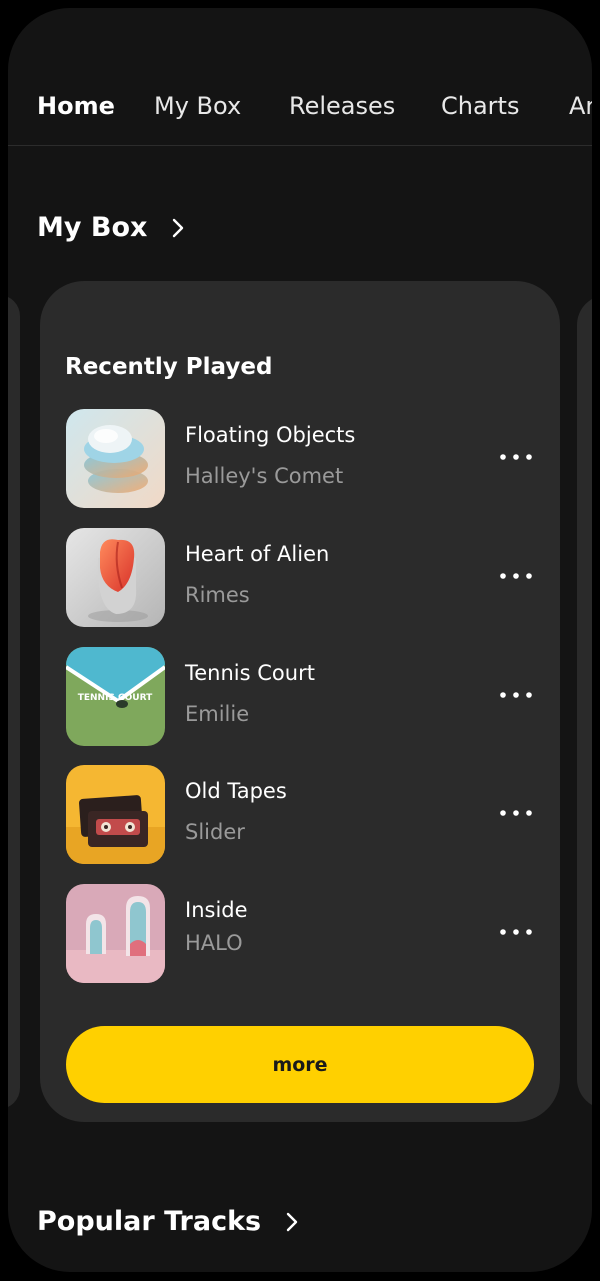 The height and width of the screenshot is (1281, 600). Describe the element at coordinates (115, 577) in the screenshot. I see `heart-of-alien-cover` at that location.